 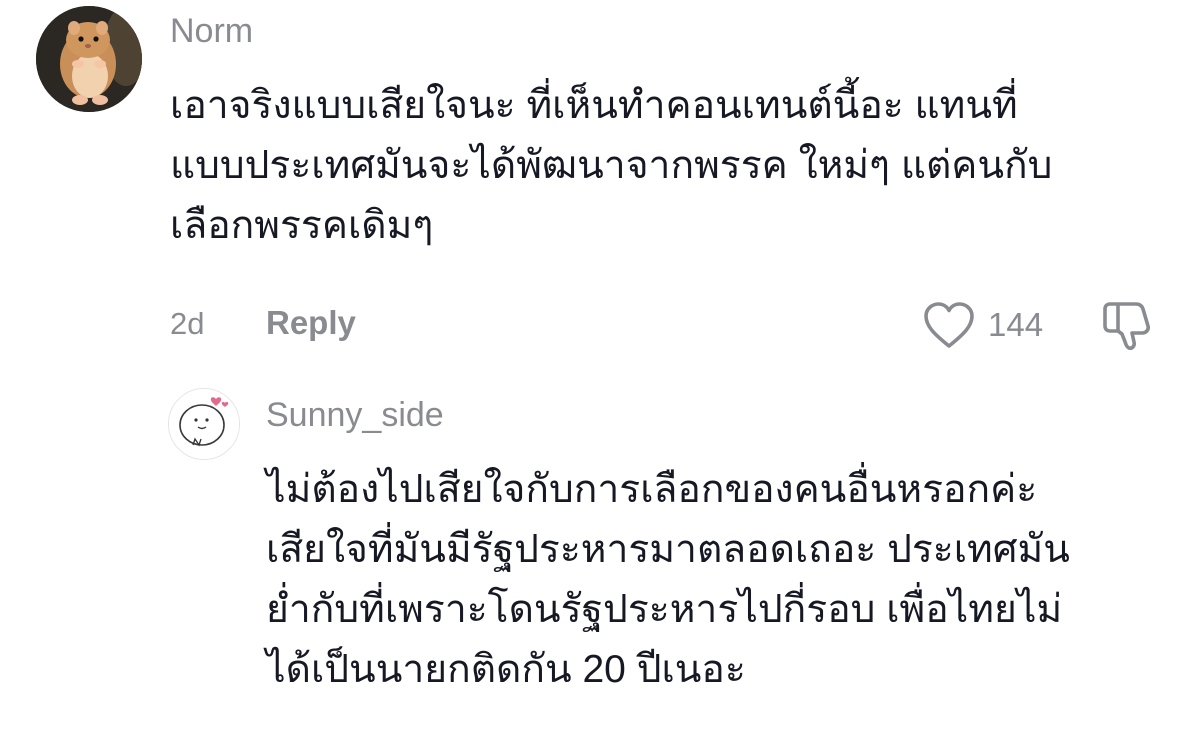 I want to click on commenter-avatar-sunny-side, so click(x=204, y=424).